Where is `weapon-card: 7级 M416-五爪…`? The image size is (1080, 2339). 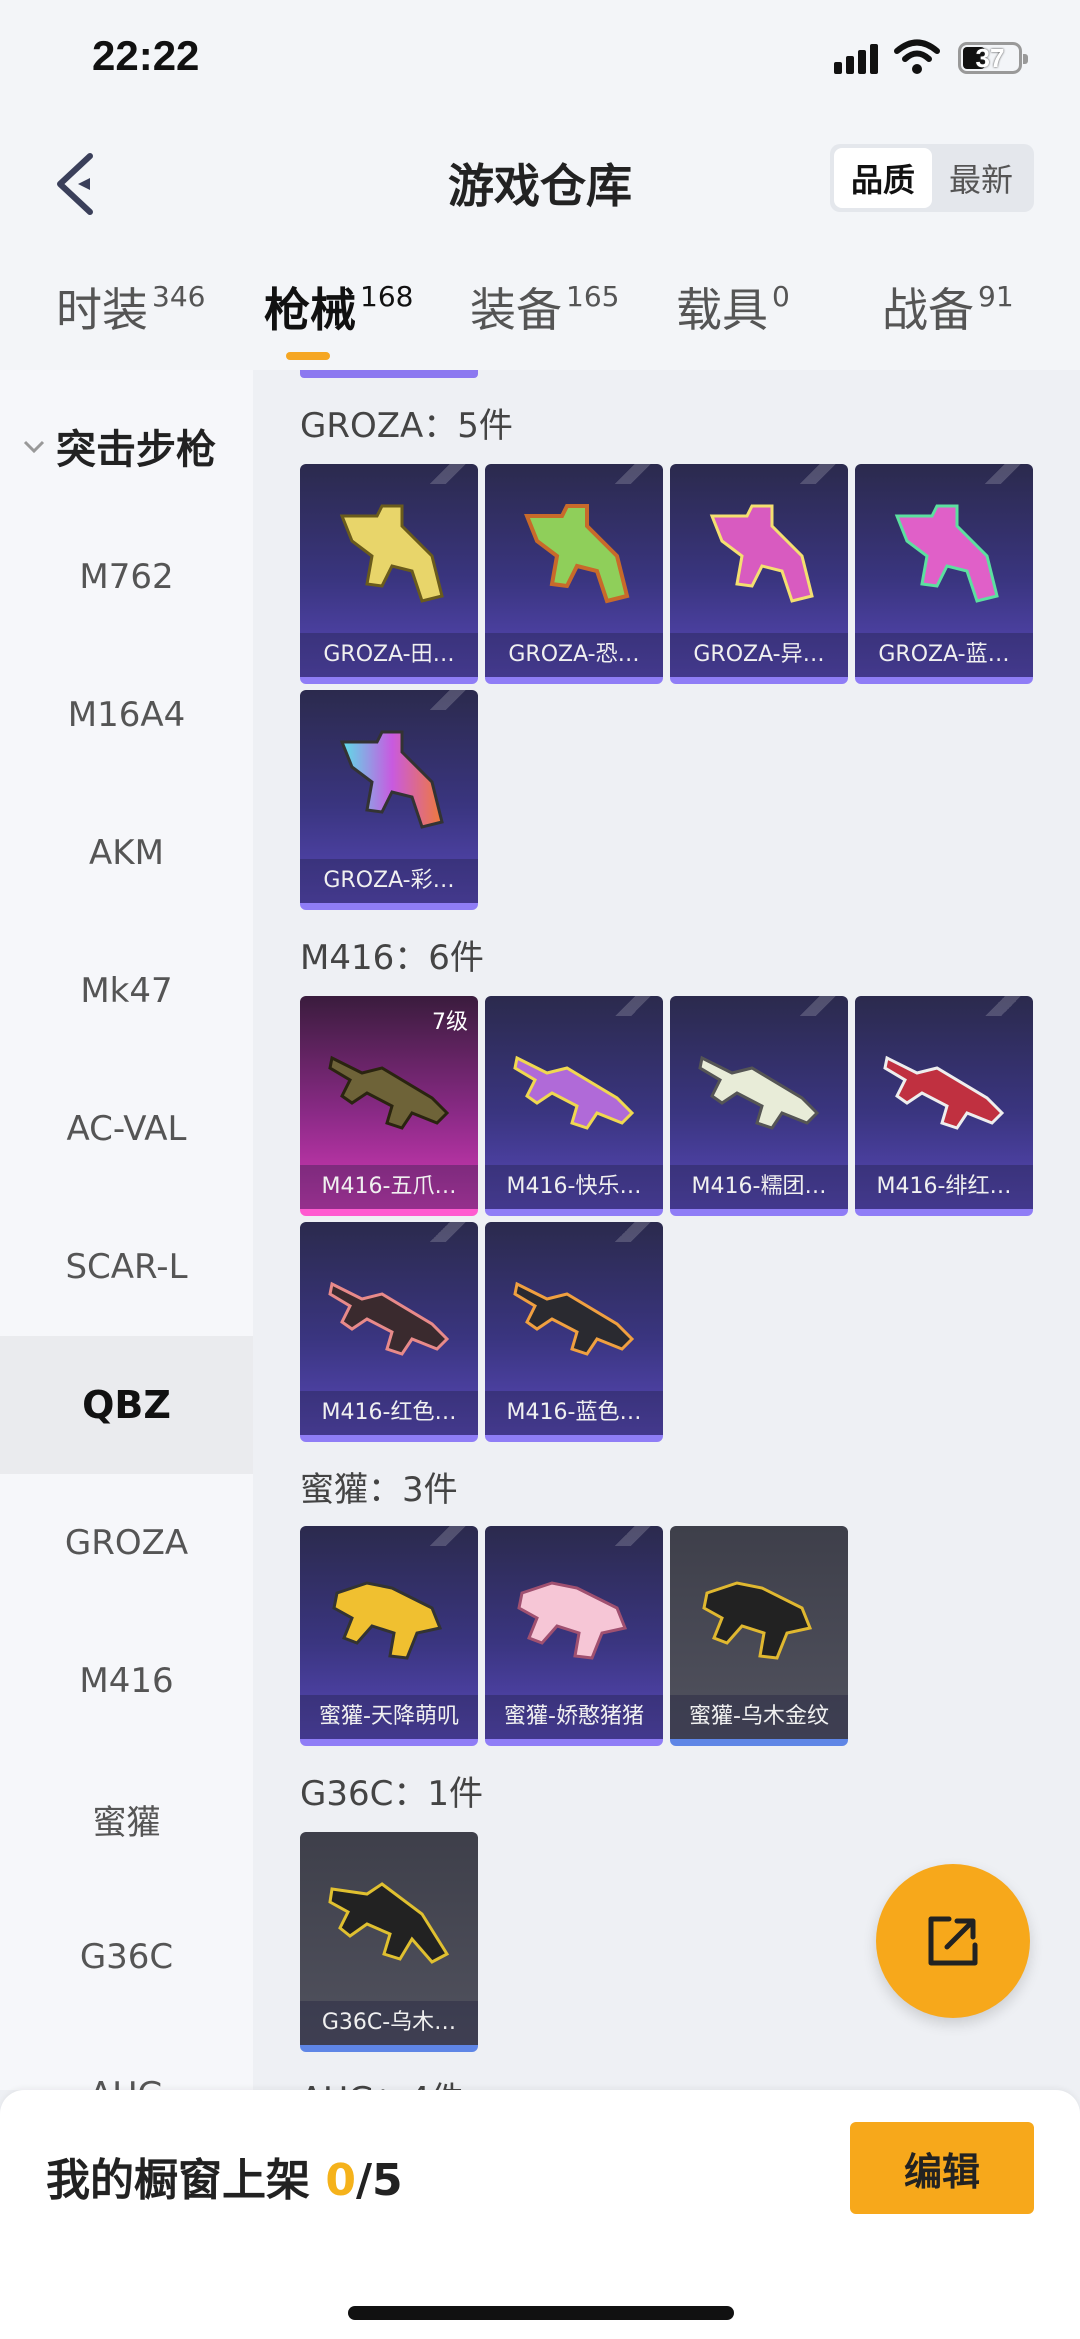 weapon-card: 7级 M416-五爪… is located at coordinates (389, 1106).